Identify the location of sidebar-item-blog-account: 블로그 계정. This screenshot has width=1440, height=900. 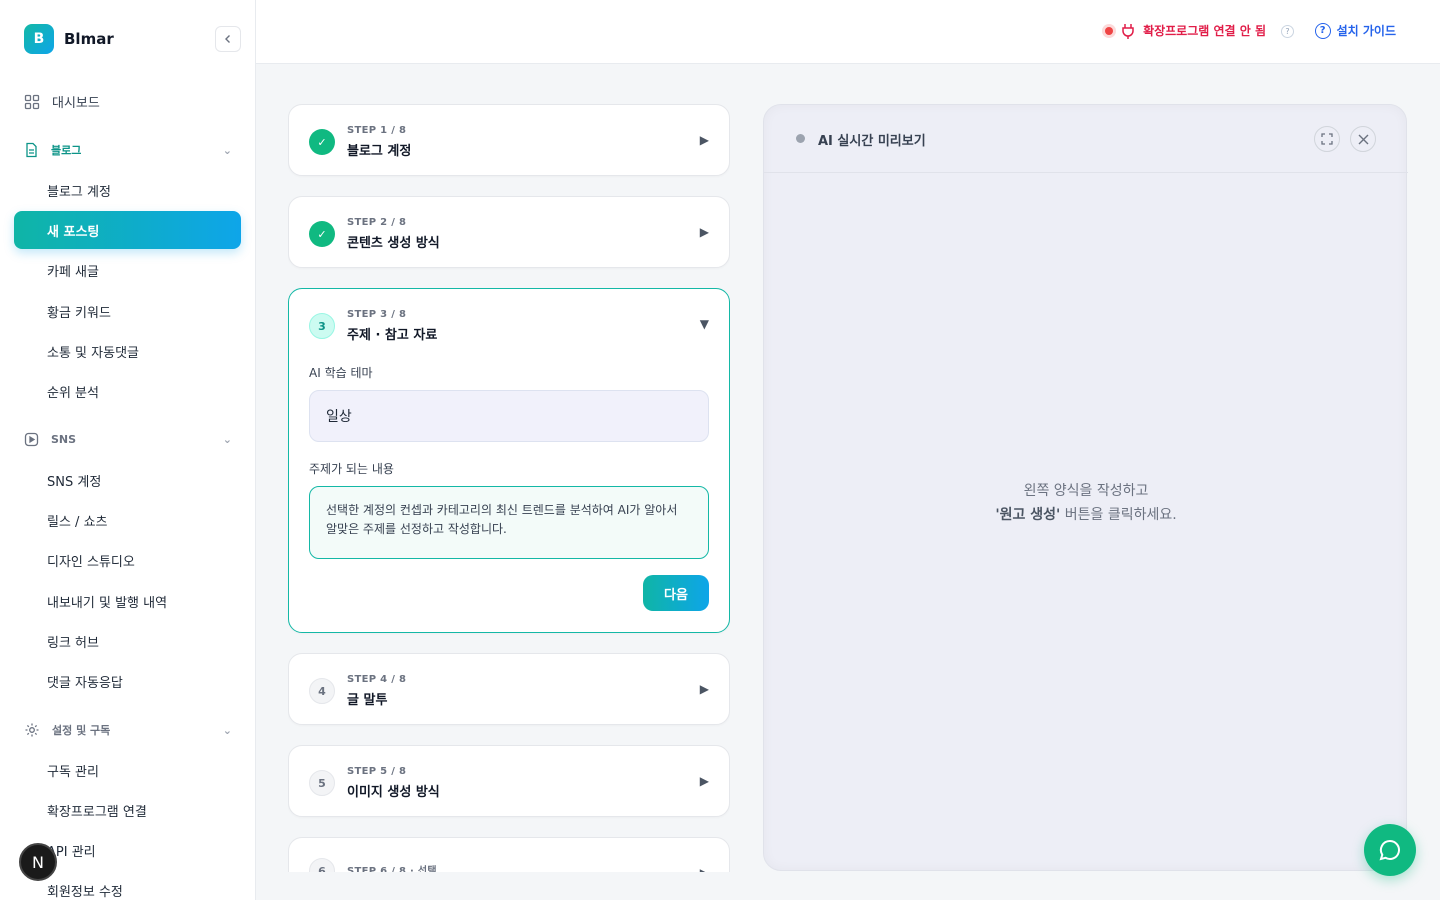
(127, 190).